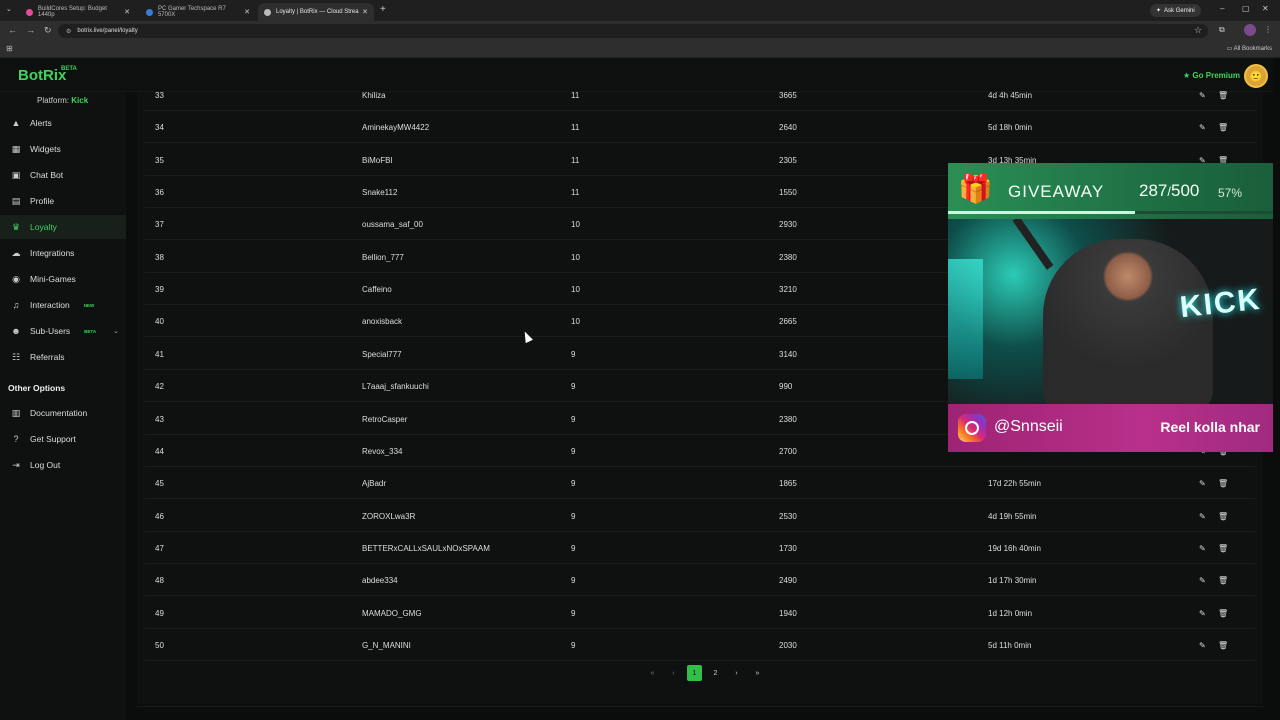  I want to click on forward-icon: →, so click(30, 30).